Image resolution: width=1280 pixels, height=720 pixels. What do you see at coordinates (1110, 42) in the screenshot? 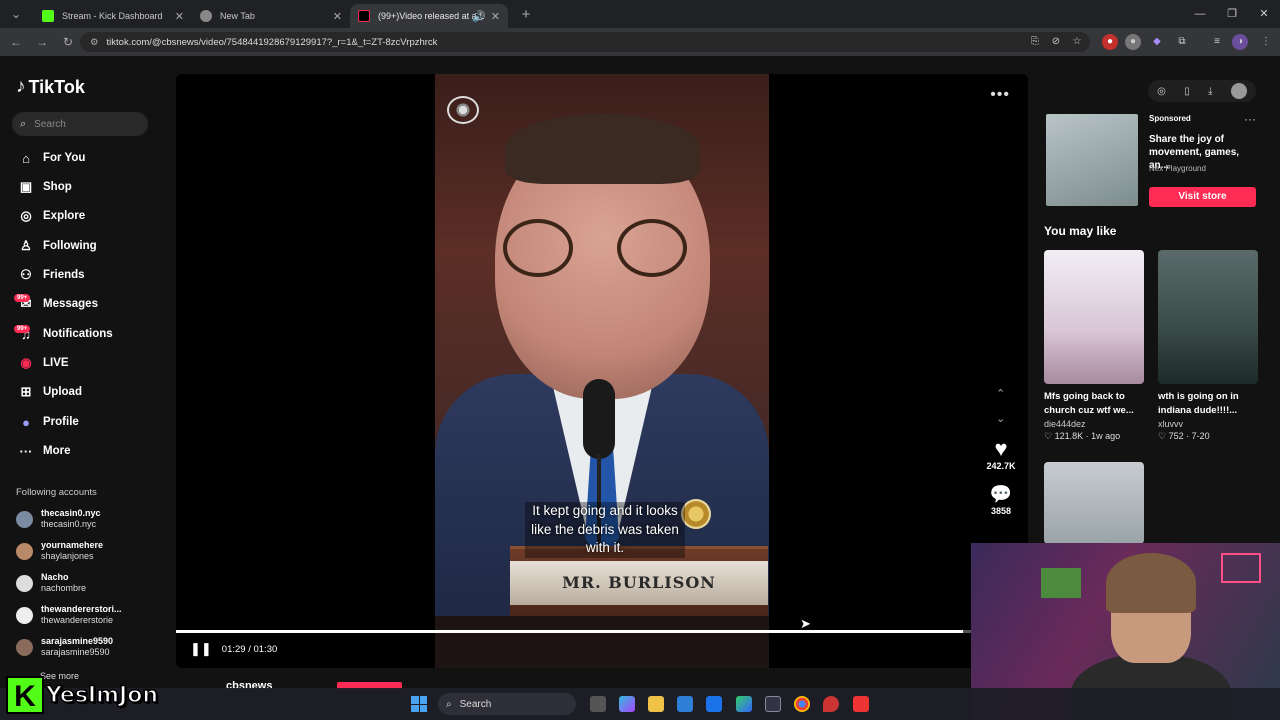
I see `extension-red-icon: ●` at bounding box center [1110, 42].